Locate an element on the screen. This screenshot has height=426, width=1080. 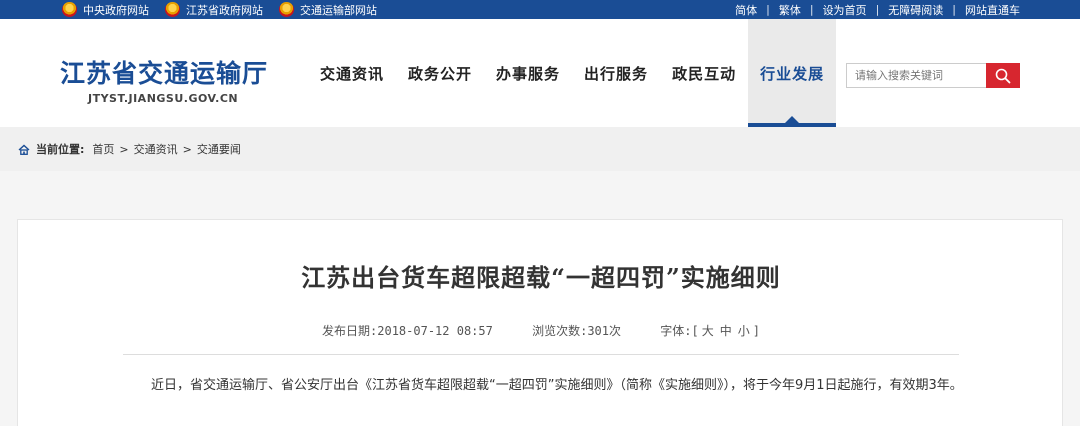
top-link-label: 江苏省政府网站 is located at coordinates (224, 10).